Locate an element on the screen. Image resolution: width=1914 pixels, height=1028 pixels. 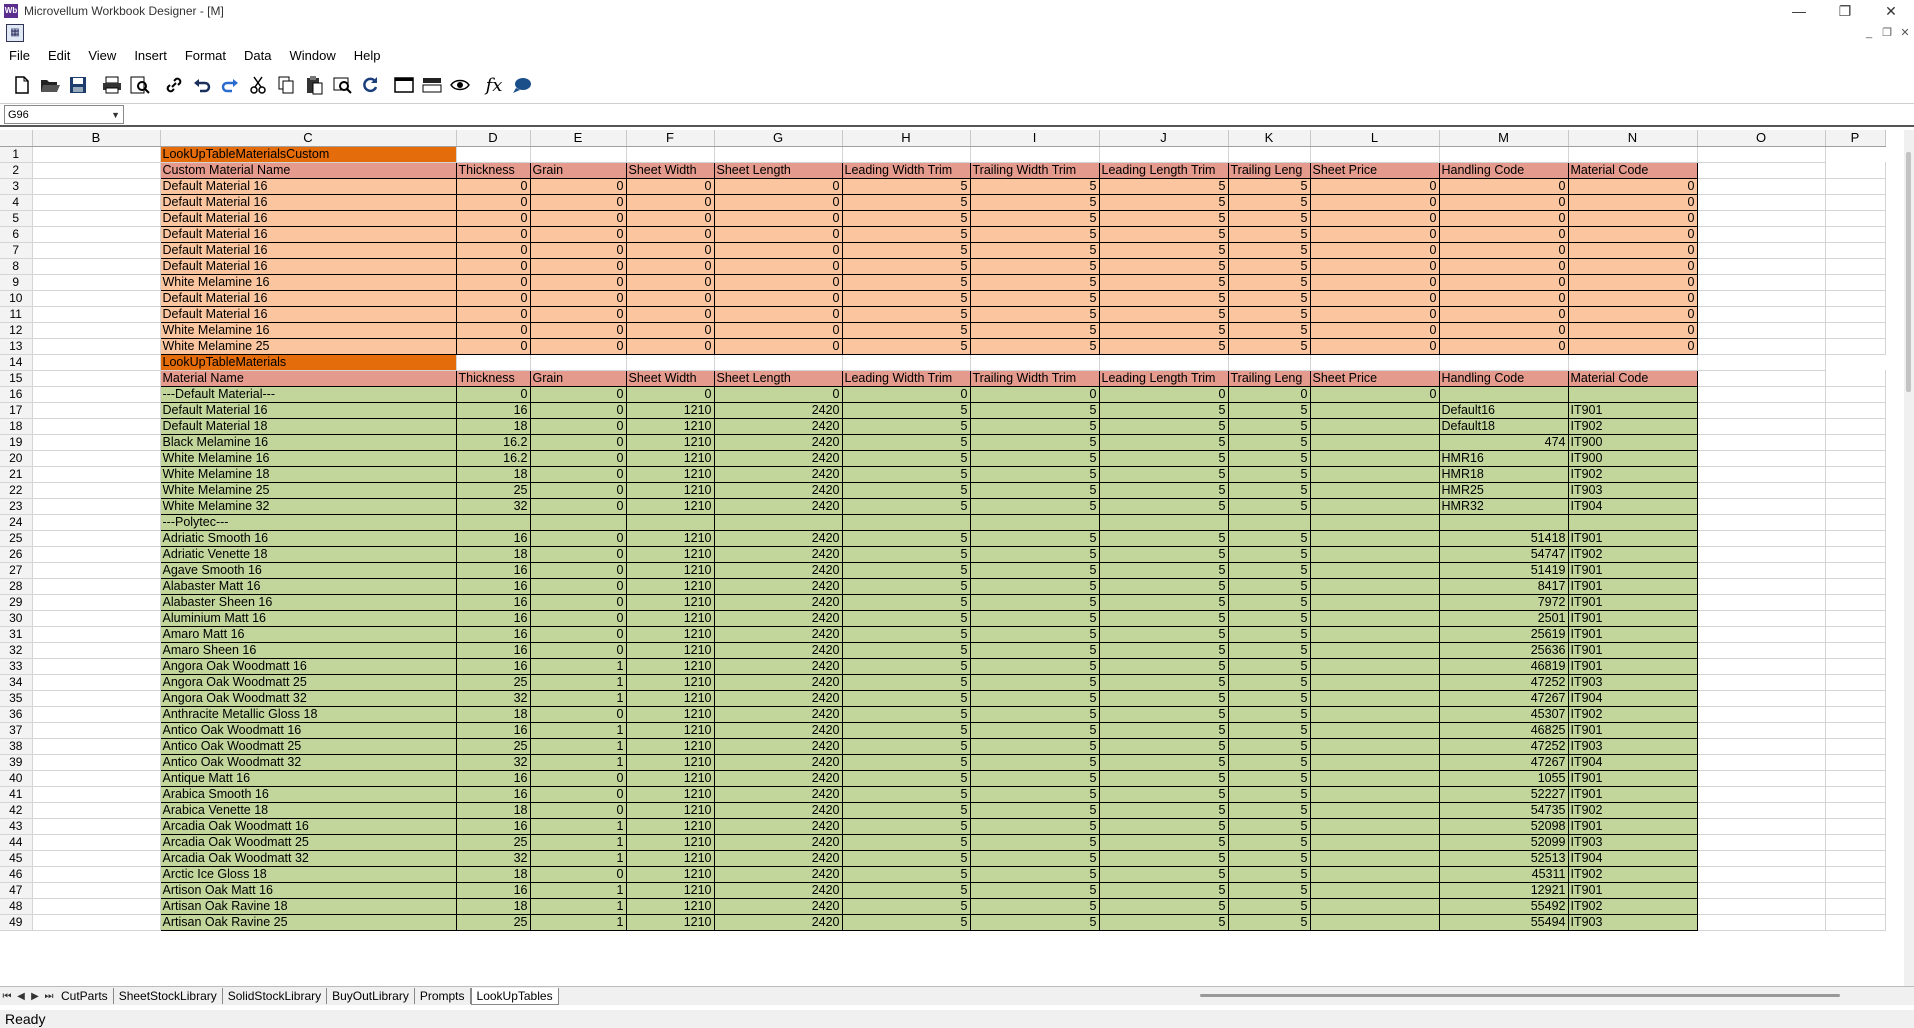
row-header: 33 is located at coordinates (16, 666).